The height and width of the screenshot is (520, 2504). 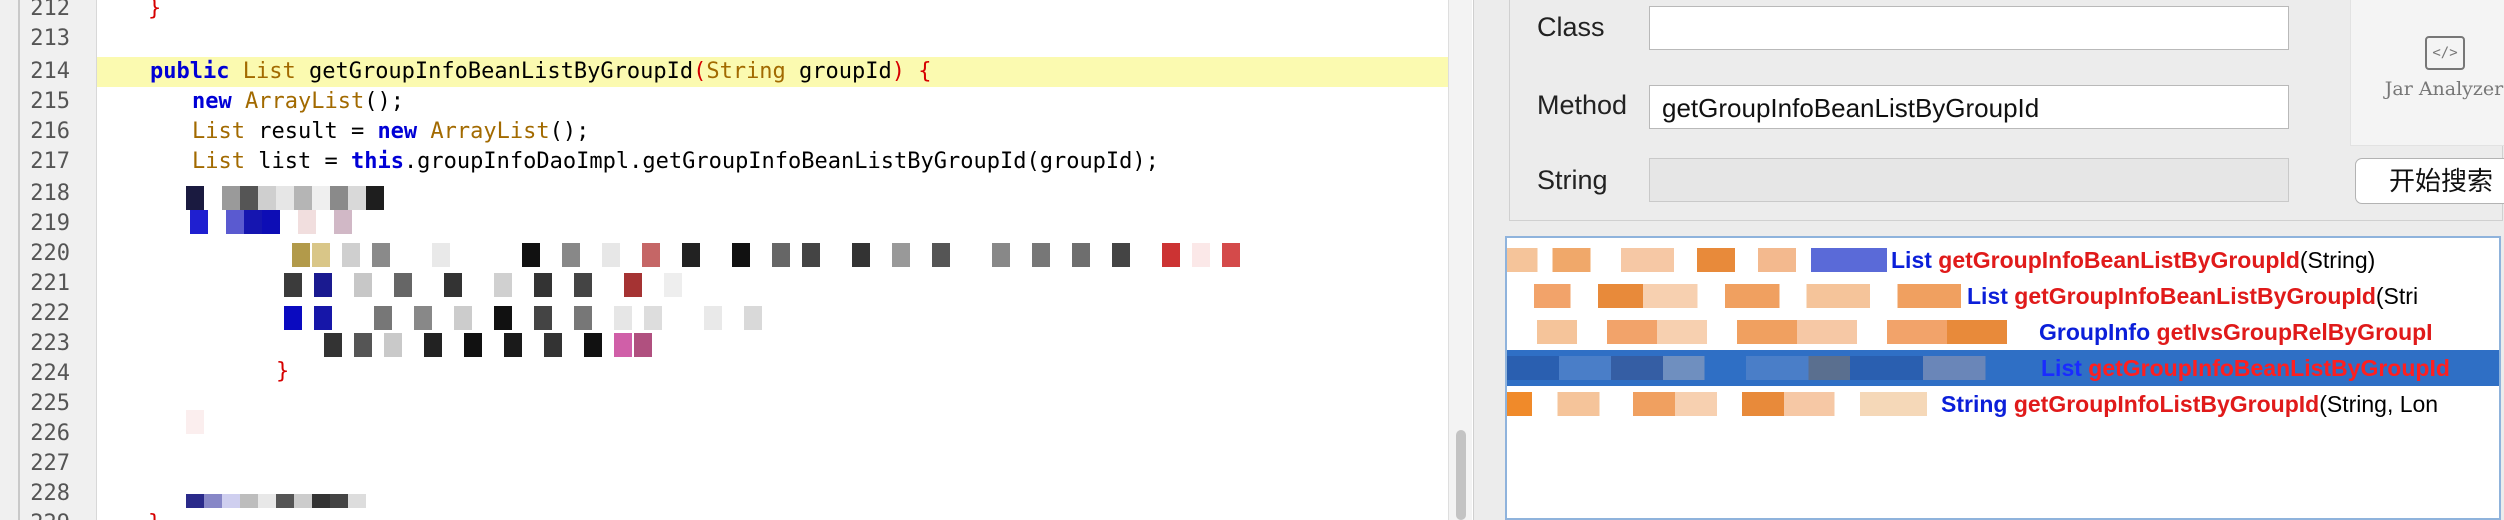 I want to click on result-params: (String, Lon, so click(x=2379, y=404).